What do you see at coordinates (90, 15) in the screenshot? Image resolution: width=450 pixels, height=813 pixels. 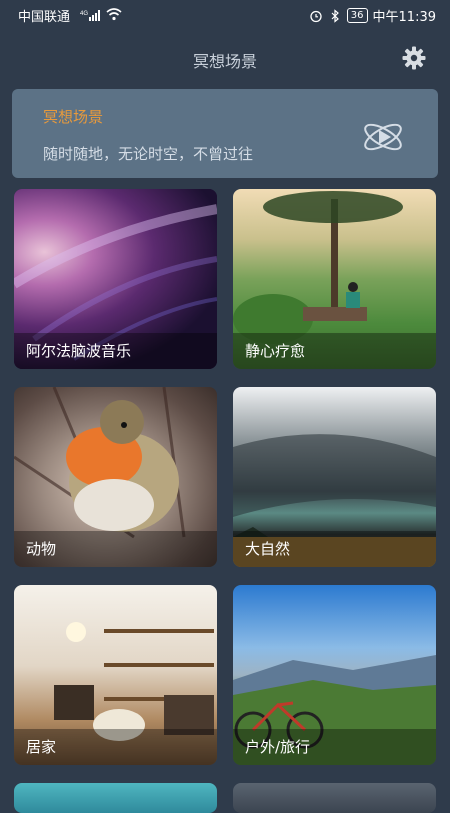 I see `signal-icon: 4G` at bounding box center [90, 15].